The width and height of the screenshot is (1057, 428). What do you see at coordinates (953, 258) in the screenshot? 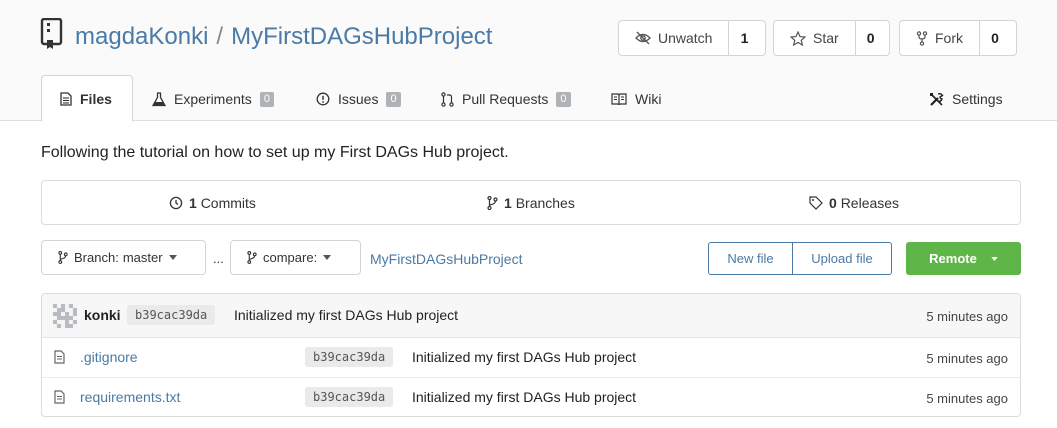
I see `remote-label: Remote` at bounding box center [953, 258].